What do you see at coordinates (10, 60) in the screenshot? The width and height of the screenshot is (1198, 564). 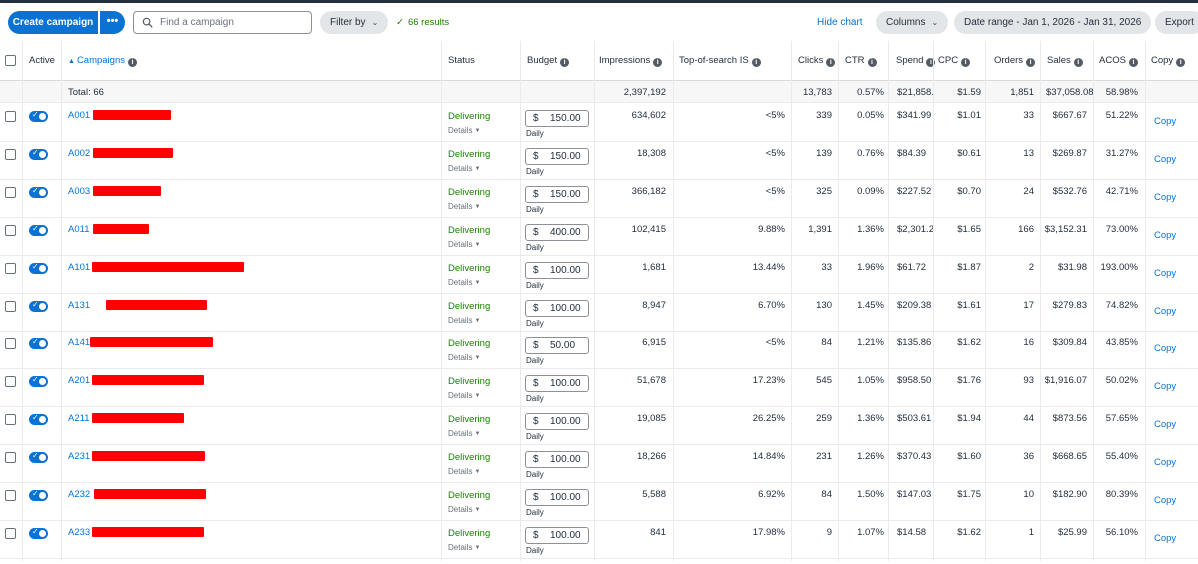 I see `select-all-checkbox` at bounding box center [10, 60].